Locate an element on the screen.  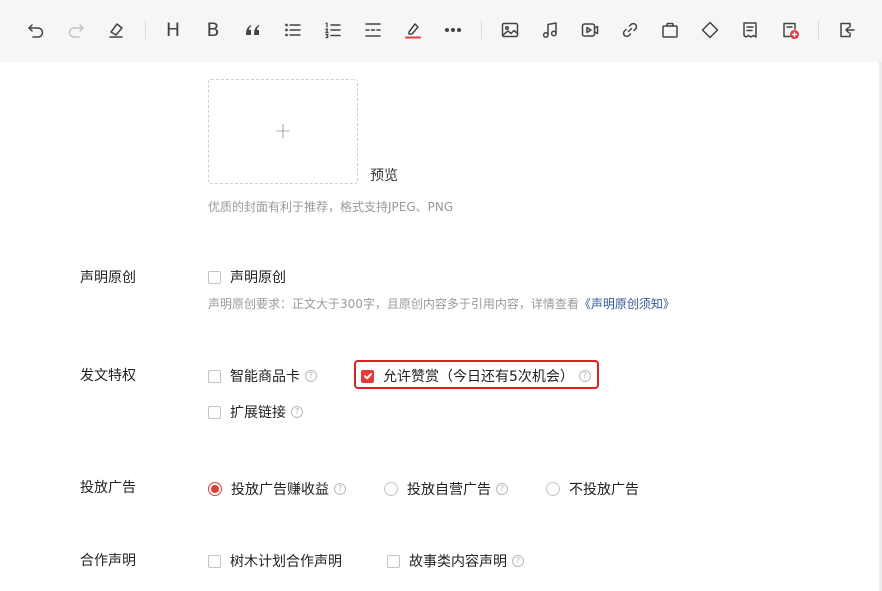
bold-letter: B is located at coordinates (213, 30).